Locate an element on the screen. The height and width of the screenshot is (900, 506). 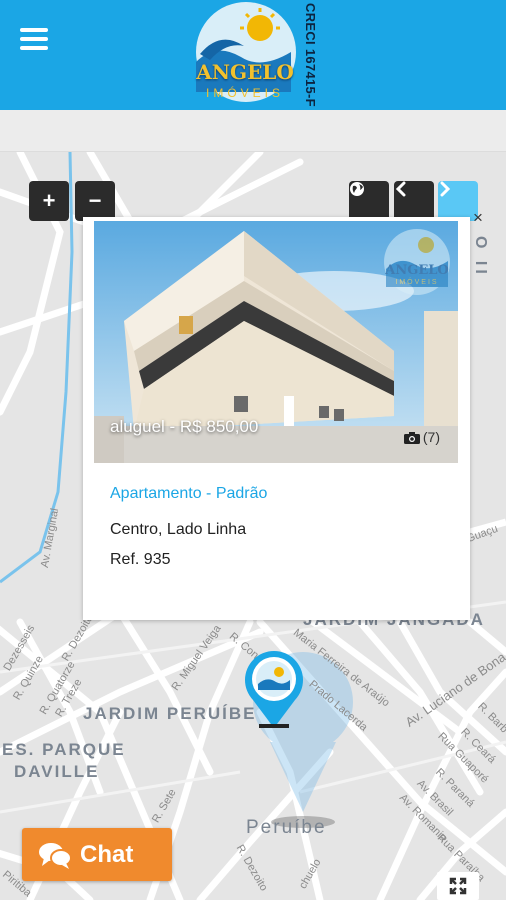
previous-button is located at coordinates (414, 201).